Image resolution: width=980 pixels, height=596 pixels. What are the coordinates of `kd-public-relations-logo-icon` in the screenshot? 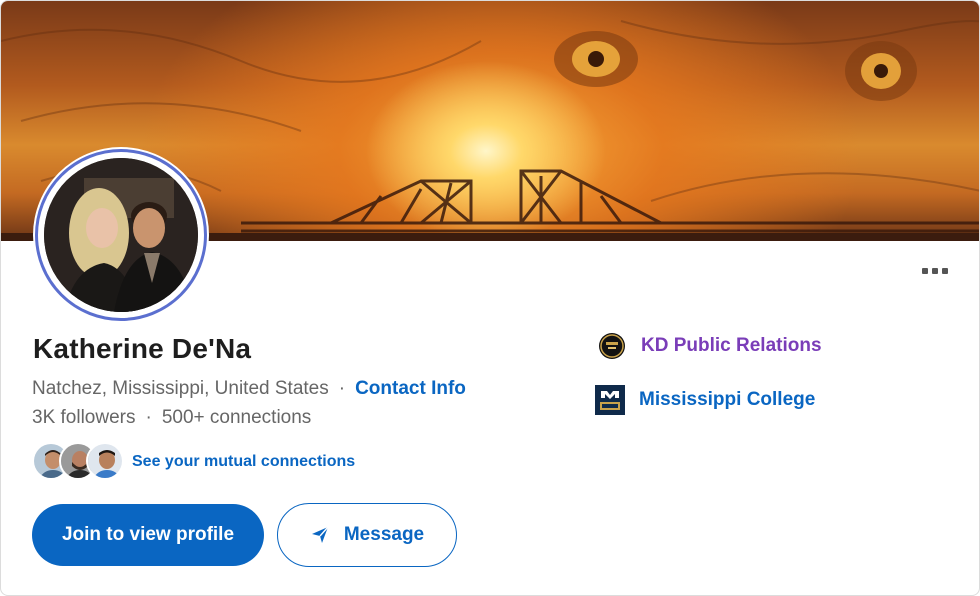 It's located at (612, 346).